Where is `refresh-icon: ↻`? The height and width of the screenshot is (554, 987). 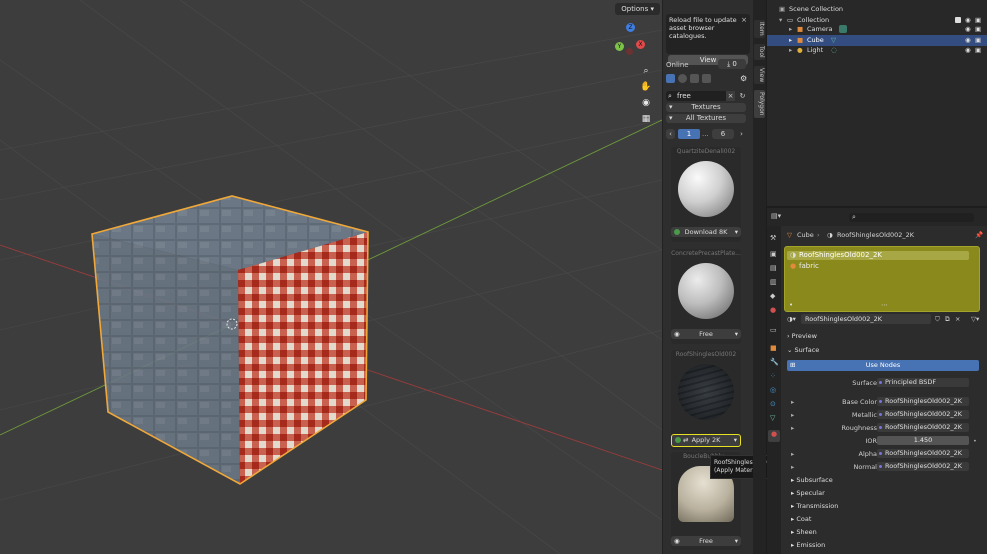 refresh-icon: ↻ is located at coordinates (742, 96).